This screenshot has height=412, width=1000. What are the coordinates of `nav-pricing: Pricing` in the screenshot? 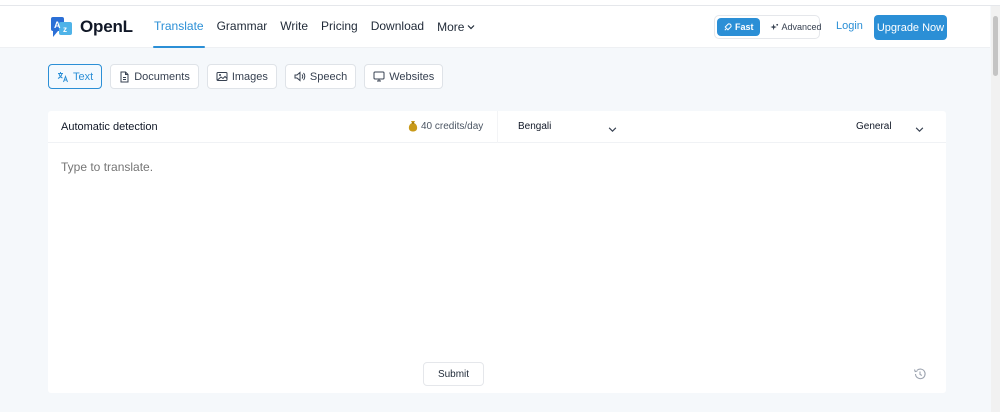 It's located at (339, 27).